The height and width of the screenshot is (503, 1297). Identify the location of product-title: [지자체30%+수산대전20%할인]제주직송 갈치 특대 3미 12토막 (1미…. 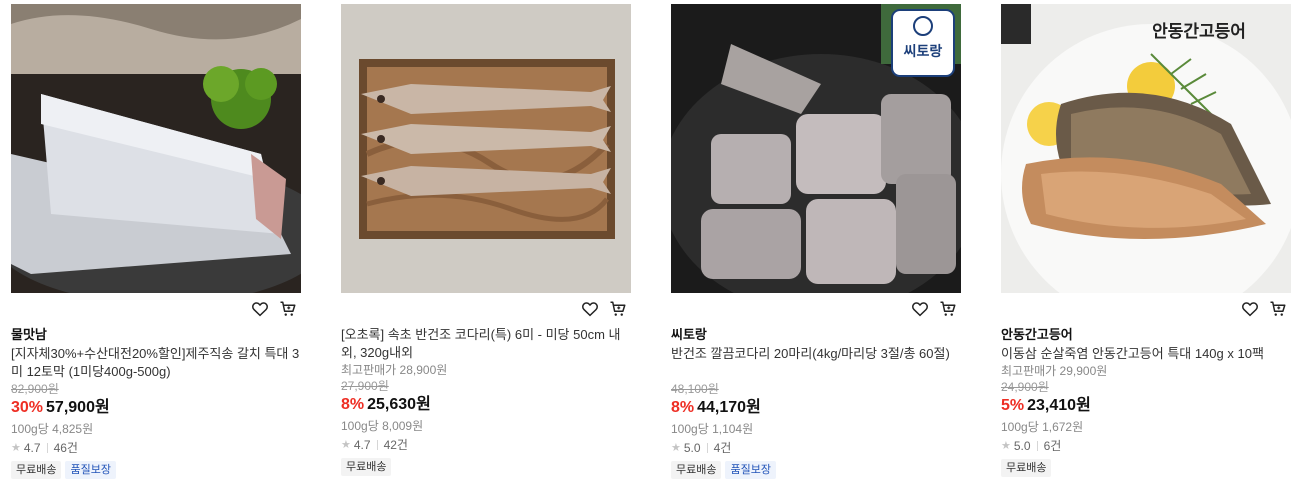
(156, 363).